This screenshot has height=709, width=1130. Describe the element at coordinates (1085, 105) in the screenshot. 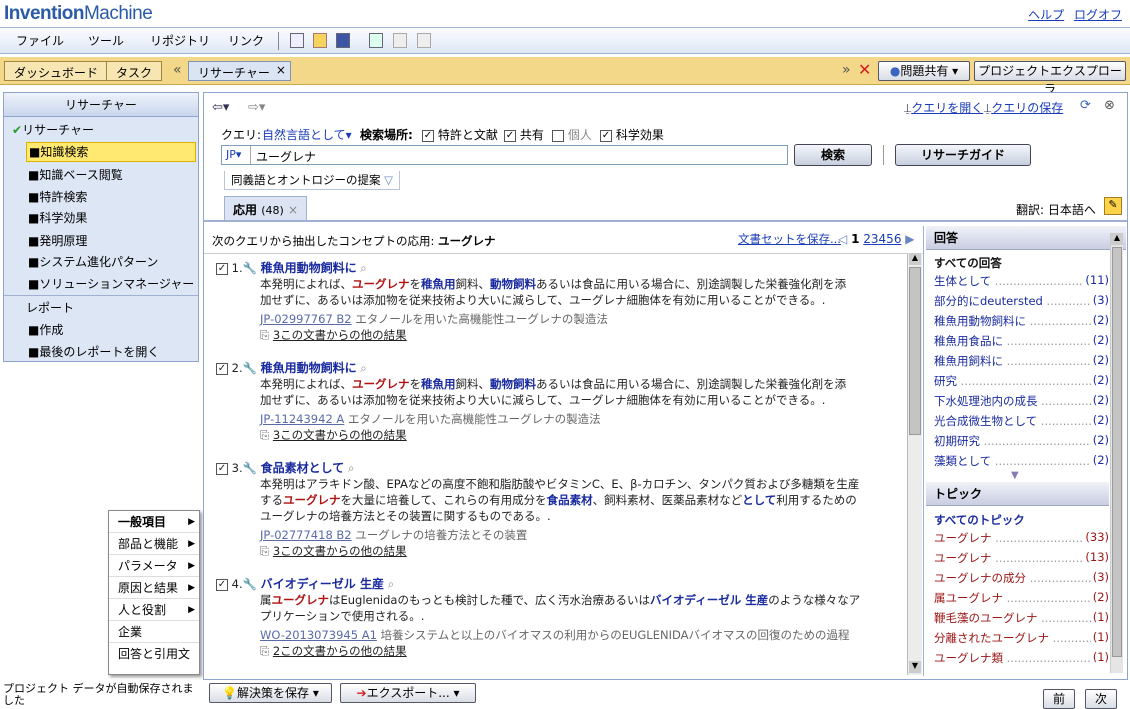

I see `refresh-icon: ⟳` at that location.